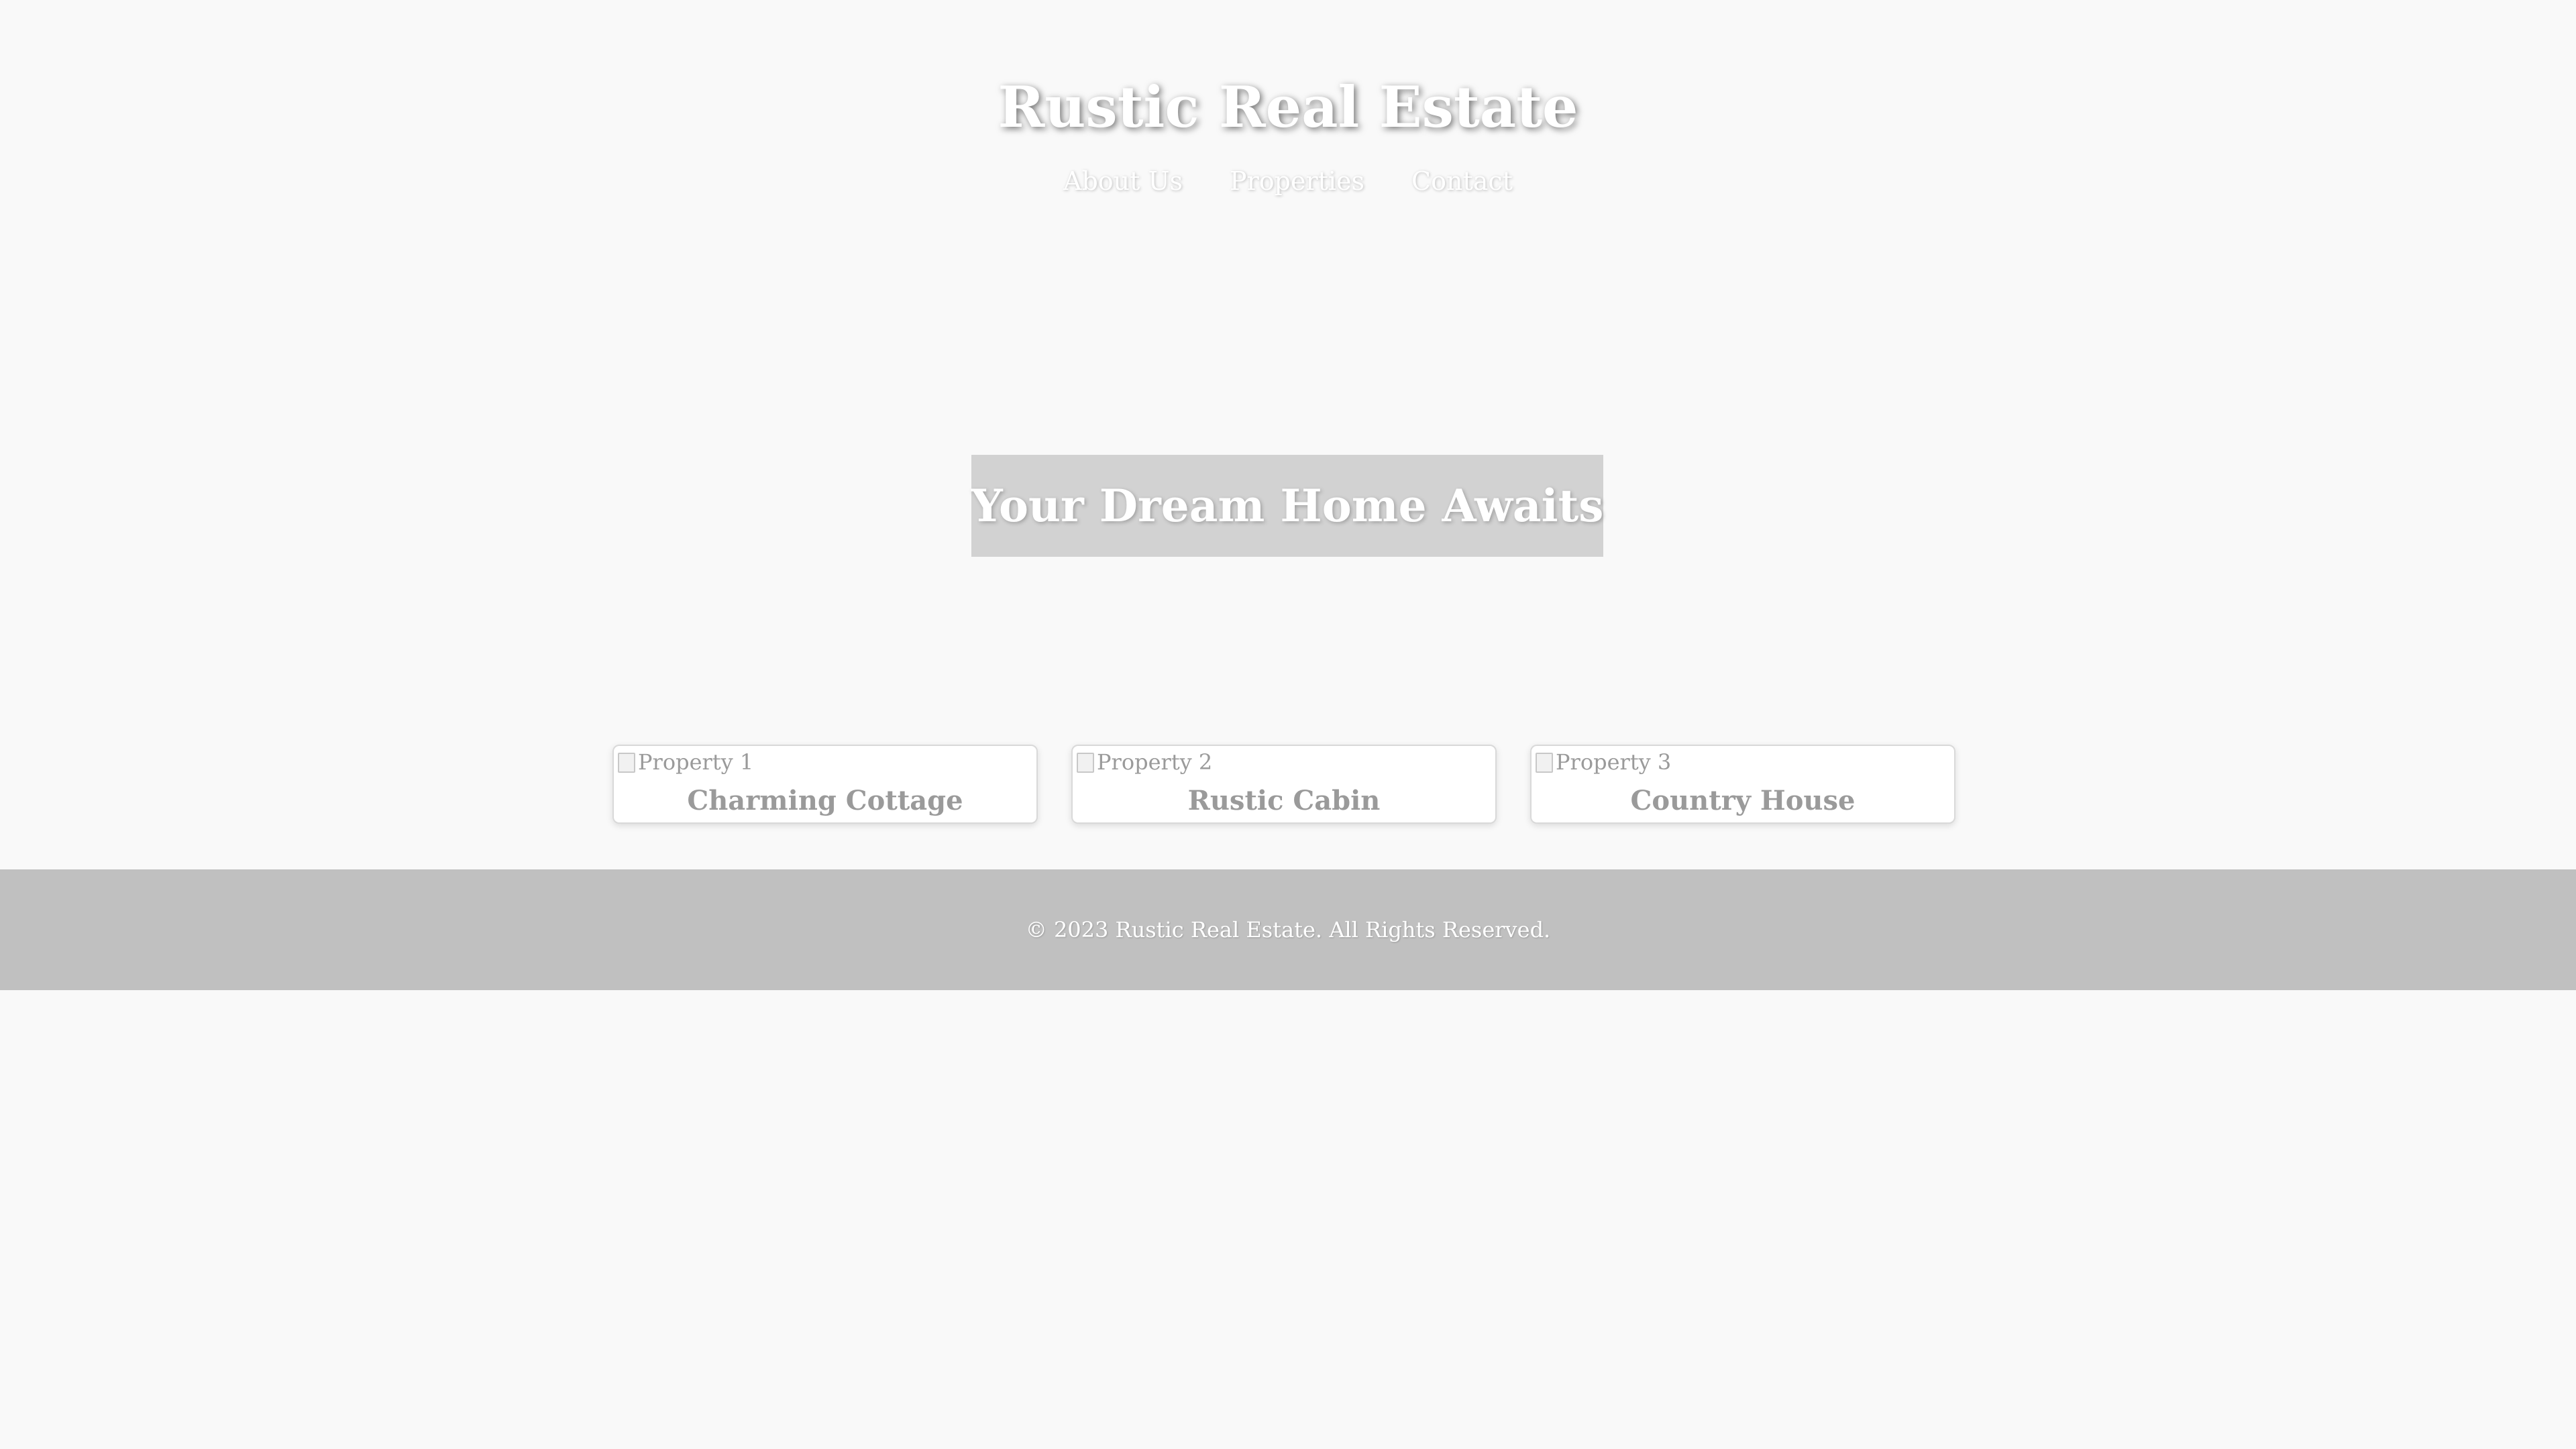  I want to click on property-card-country-house: Property 3 Country House, so click(1742, 784).